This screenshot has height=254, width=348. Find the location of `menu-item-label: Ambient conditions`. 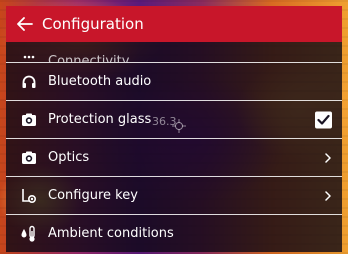

menu-item-label: Ambient conditions is located at coordinates (111, 233).